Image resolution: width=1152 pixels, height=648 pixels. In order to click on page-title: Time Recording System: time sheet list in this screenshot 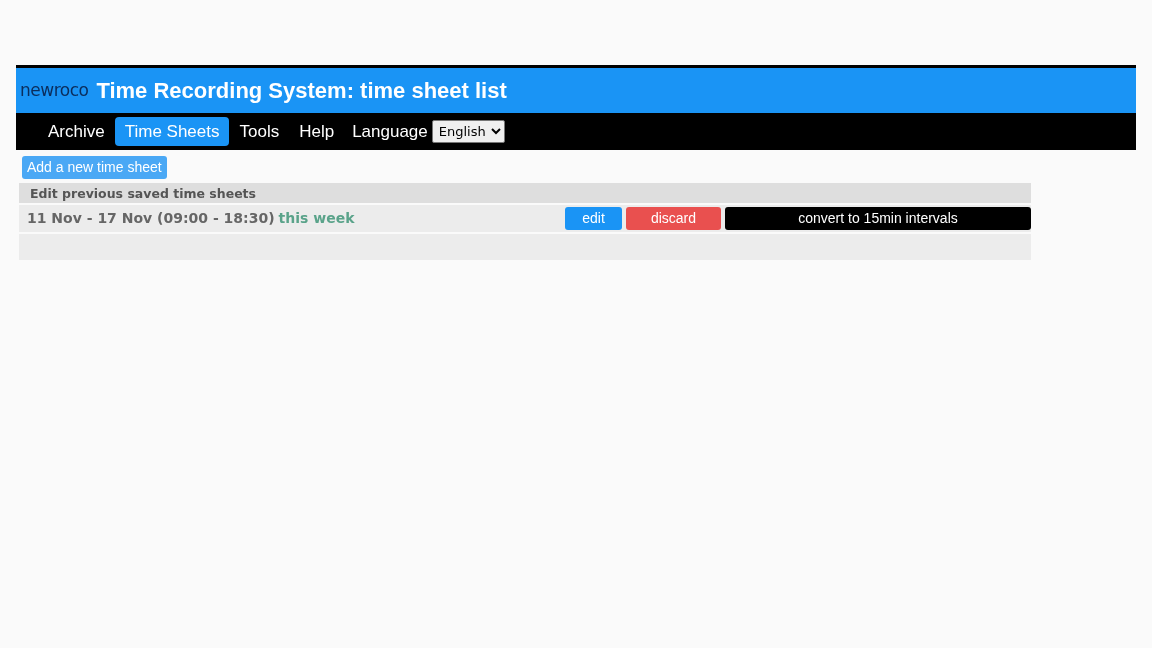, I will do `click(301, 91)`.